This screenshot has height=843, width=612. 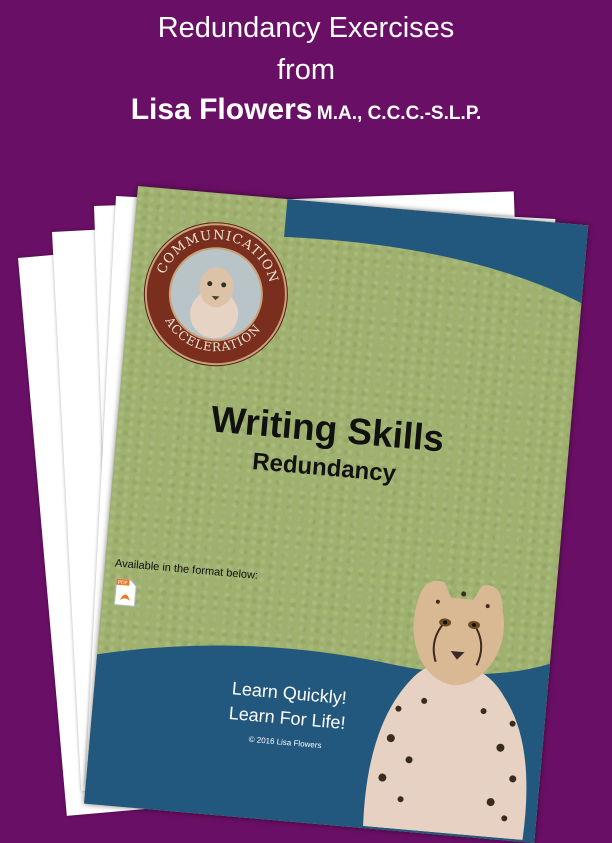 What do you see at coordinates (436, 251) in the screenshot?
I see `top-band` at bounding box center [436, 251].